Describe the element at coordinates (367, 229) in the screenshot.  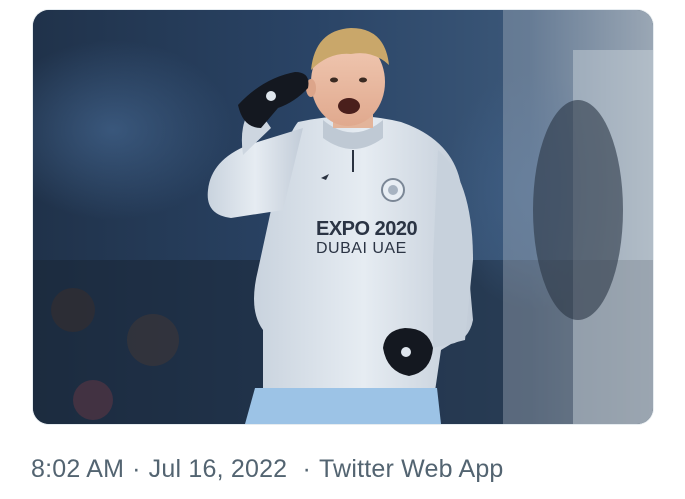
I see `shirt-sponsor-line1: EXPO 2020` at that location.